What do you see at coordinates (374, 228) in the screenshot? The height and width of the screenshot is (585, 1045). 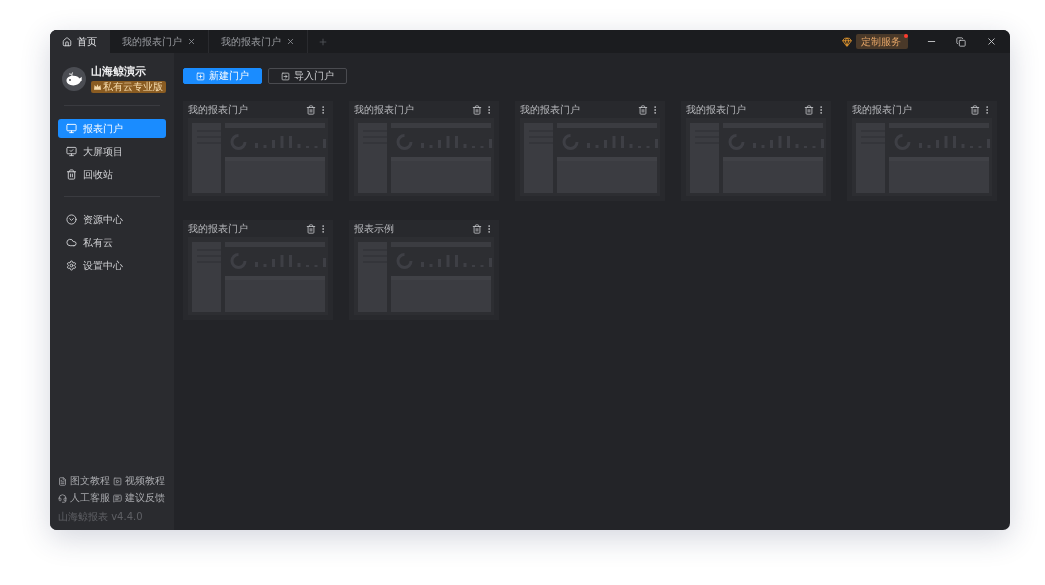 I see `card-title: 报表示例` at bounding box center [374, 228].